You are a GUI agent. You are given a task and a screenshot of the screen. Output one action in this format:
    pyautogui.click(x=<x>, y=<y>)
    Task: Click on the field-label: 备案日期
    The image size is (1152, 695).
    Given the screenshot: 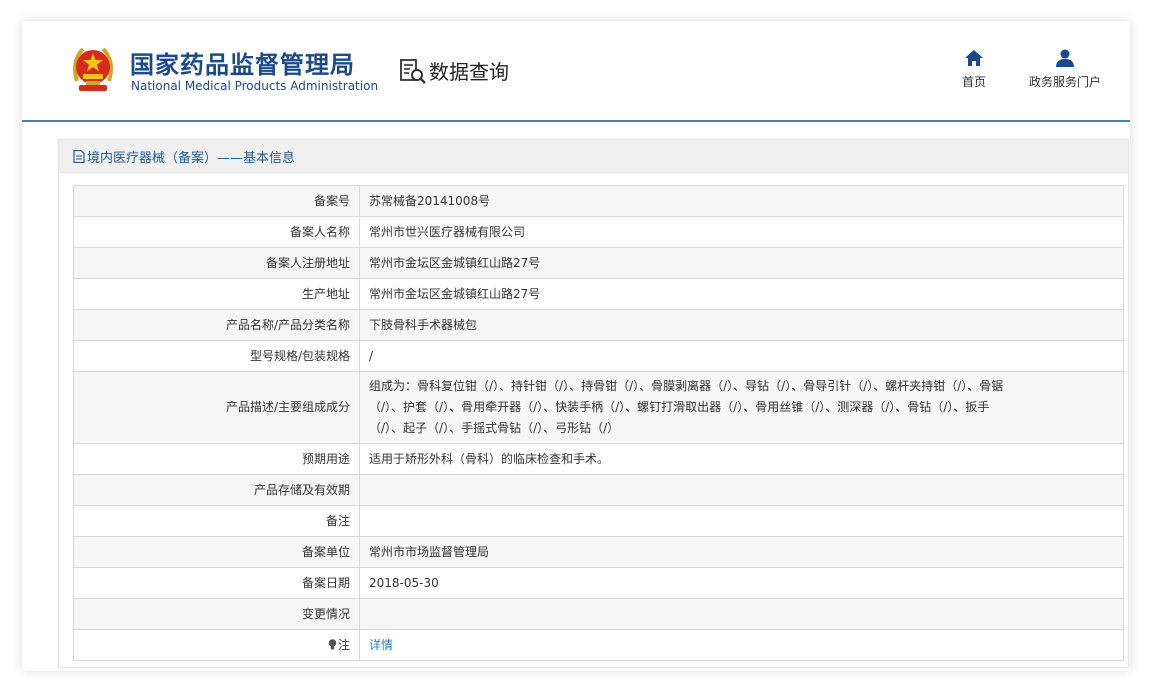 What is the action you would take?
    pyautogui.click(x=216, y=583)
    